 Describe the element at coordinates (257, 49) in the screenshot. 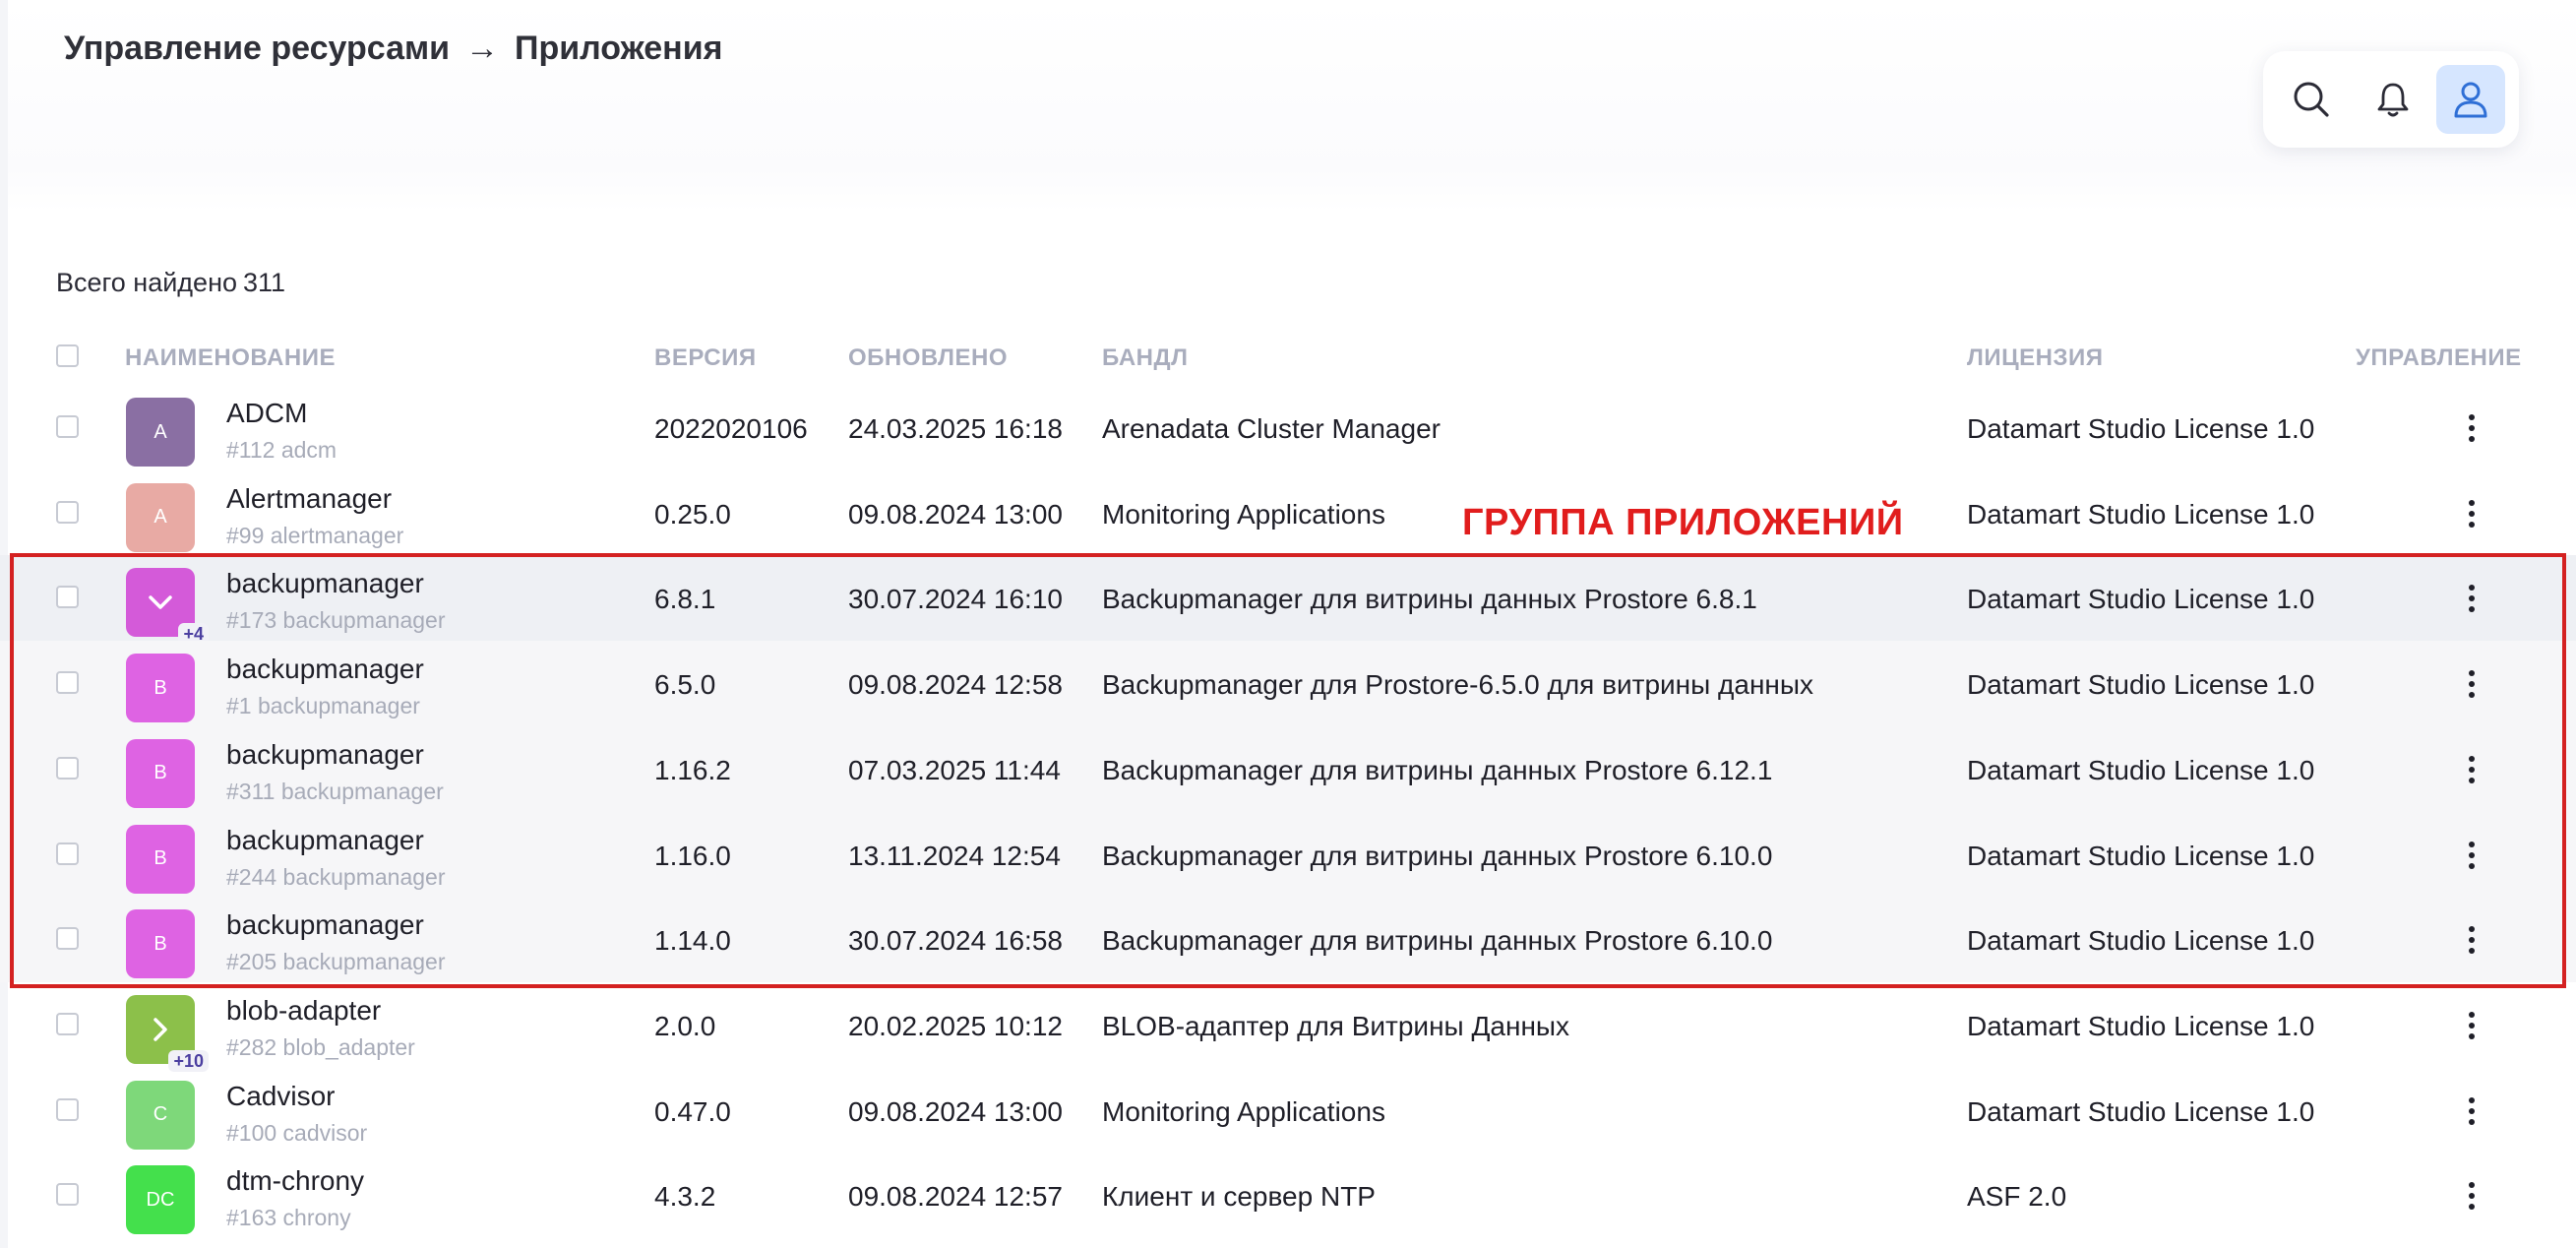

I see `breadcrumb-parent: Управление ресурсами` at that location.